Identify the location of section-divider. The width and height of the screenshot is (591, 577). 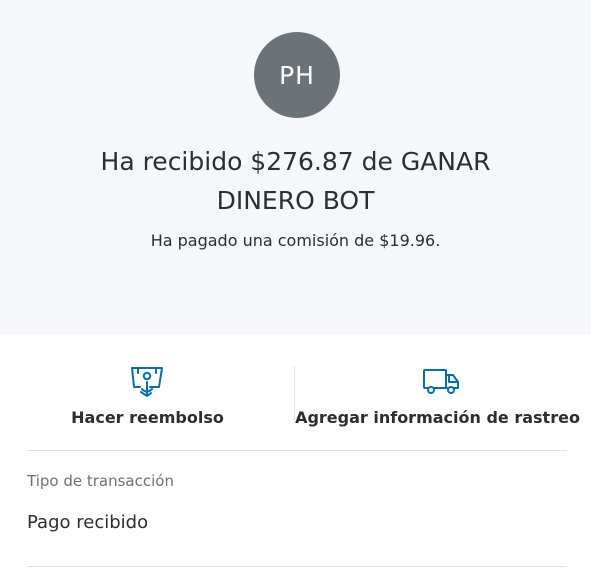
(297, 450).